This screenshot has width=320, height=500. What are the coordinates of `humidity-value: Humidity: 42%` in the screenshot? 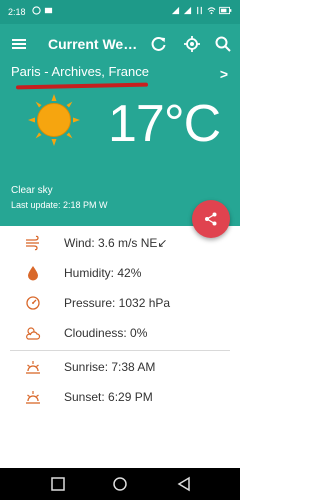 It's located at (103, 273).